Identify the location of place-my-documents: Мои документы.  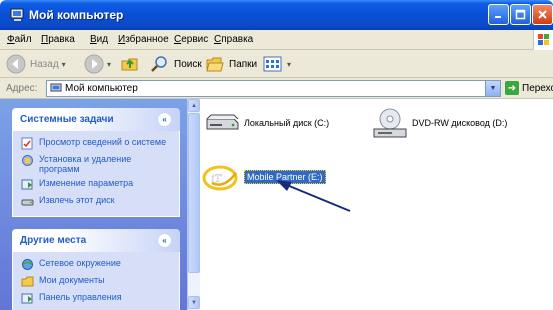
(97, 281).